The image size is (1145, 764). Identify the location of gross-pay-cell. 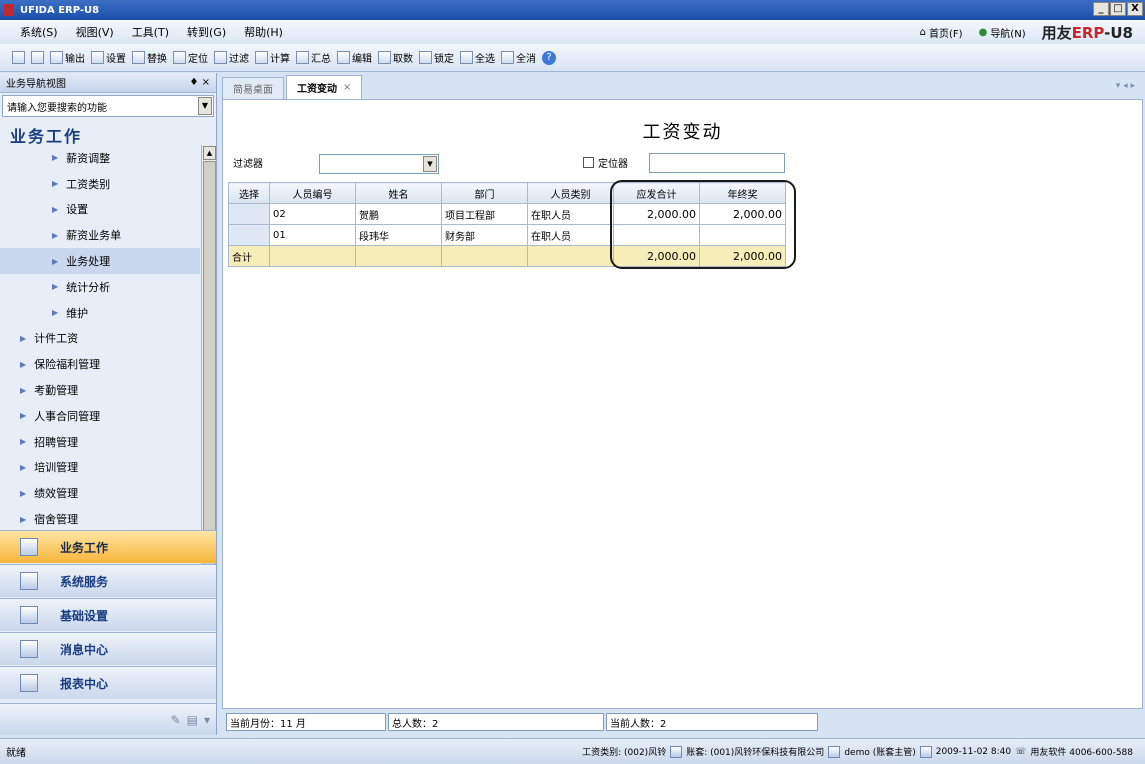
(656, 235).